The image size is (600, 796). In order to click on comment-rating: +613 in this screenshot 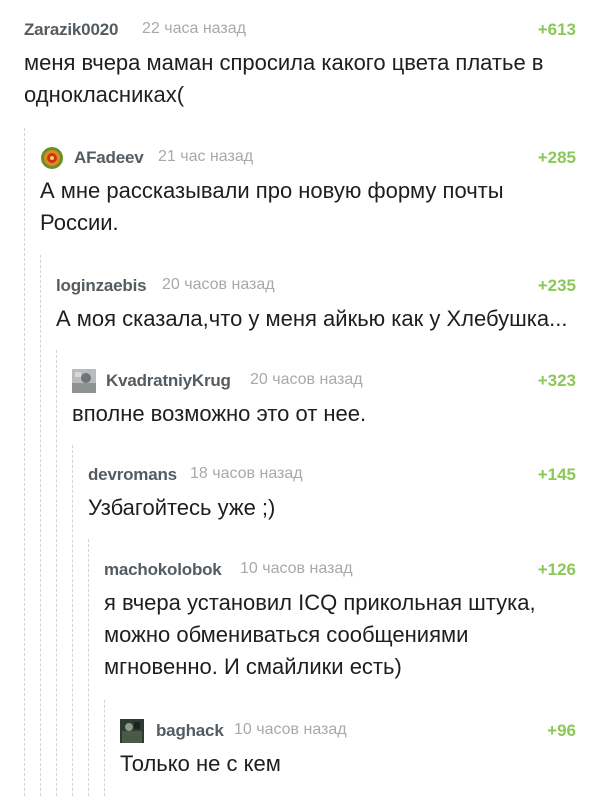, I will do `click(556, 29)`.